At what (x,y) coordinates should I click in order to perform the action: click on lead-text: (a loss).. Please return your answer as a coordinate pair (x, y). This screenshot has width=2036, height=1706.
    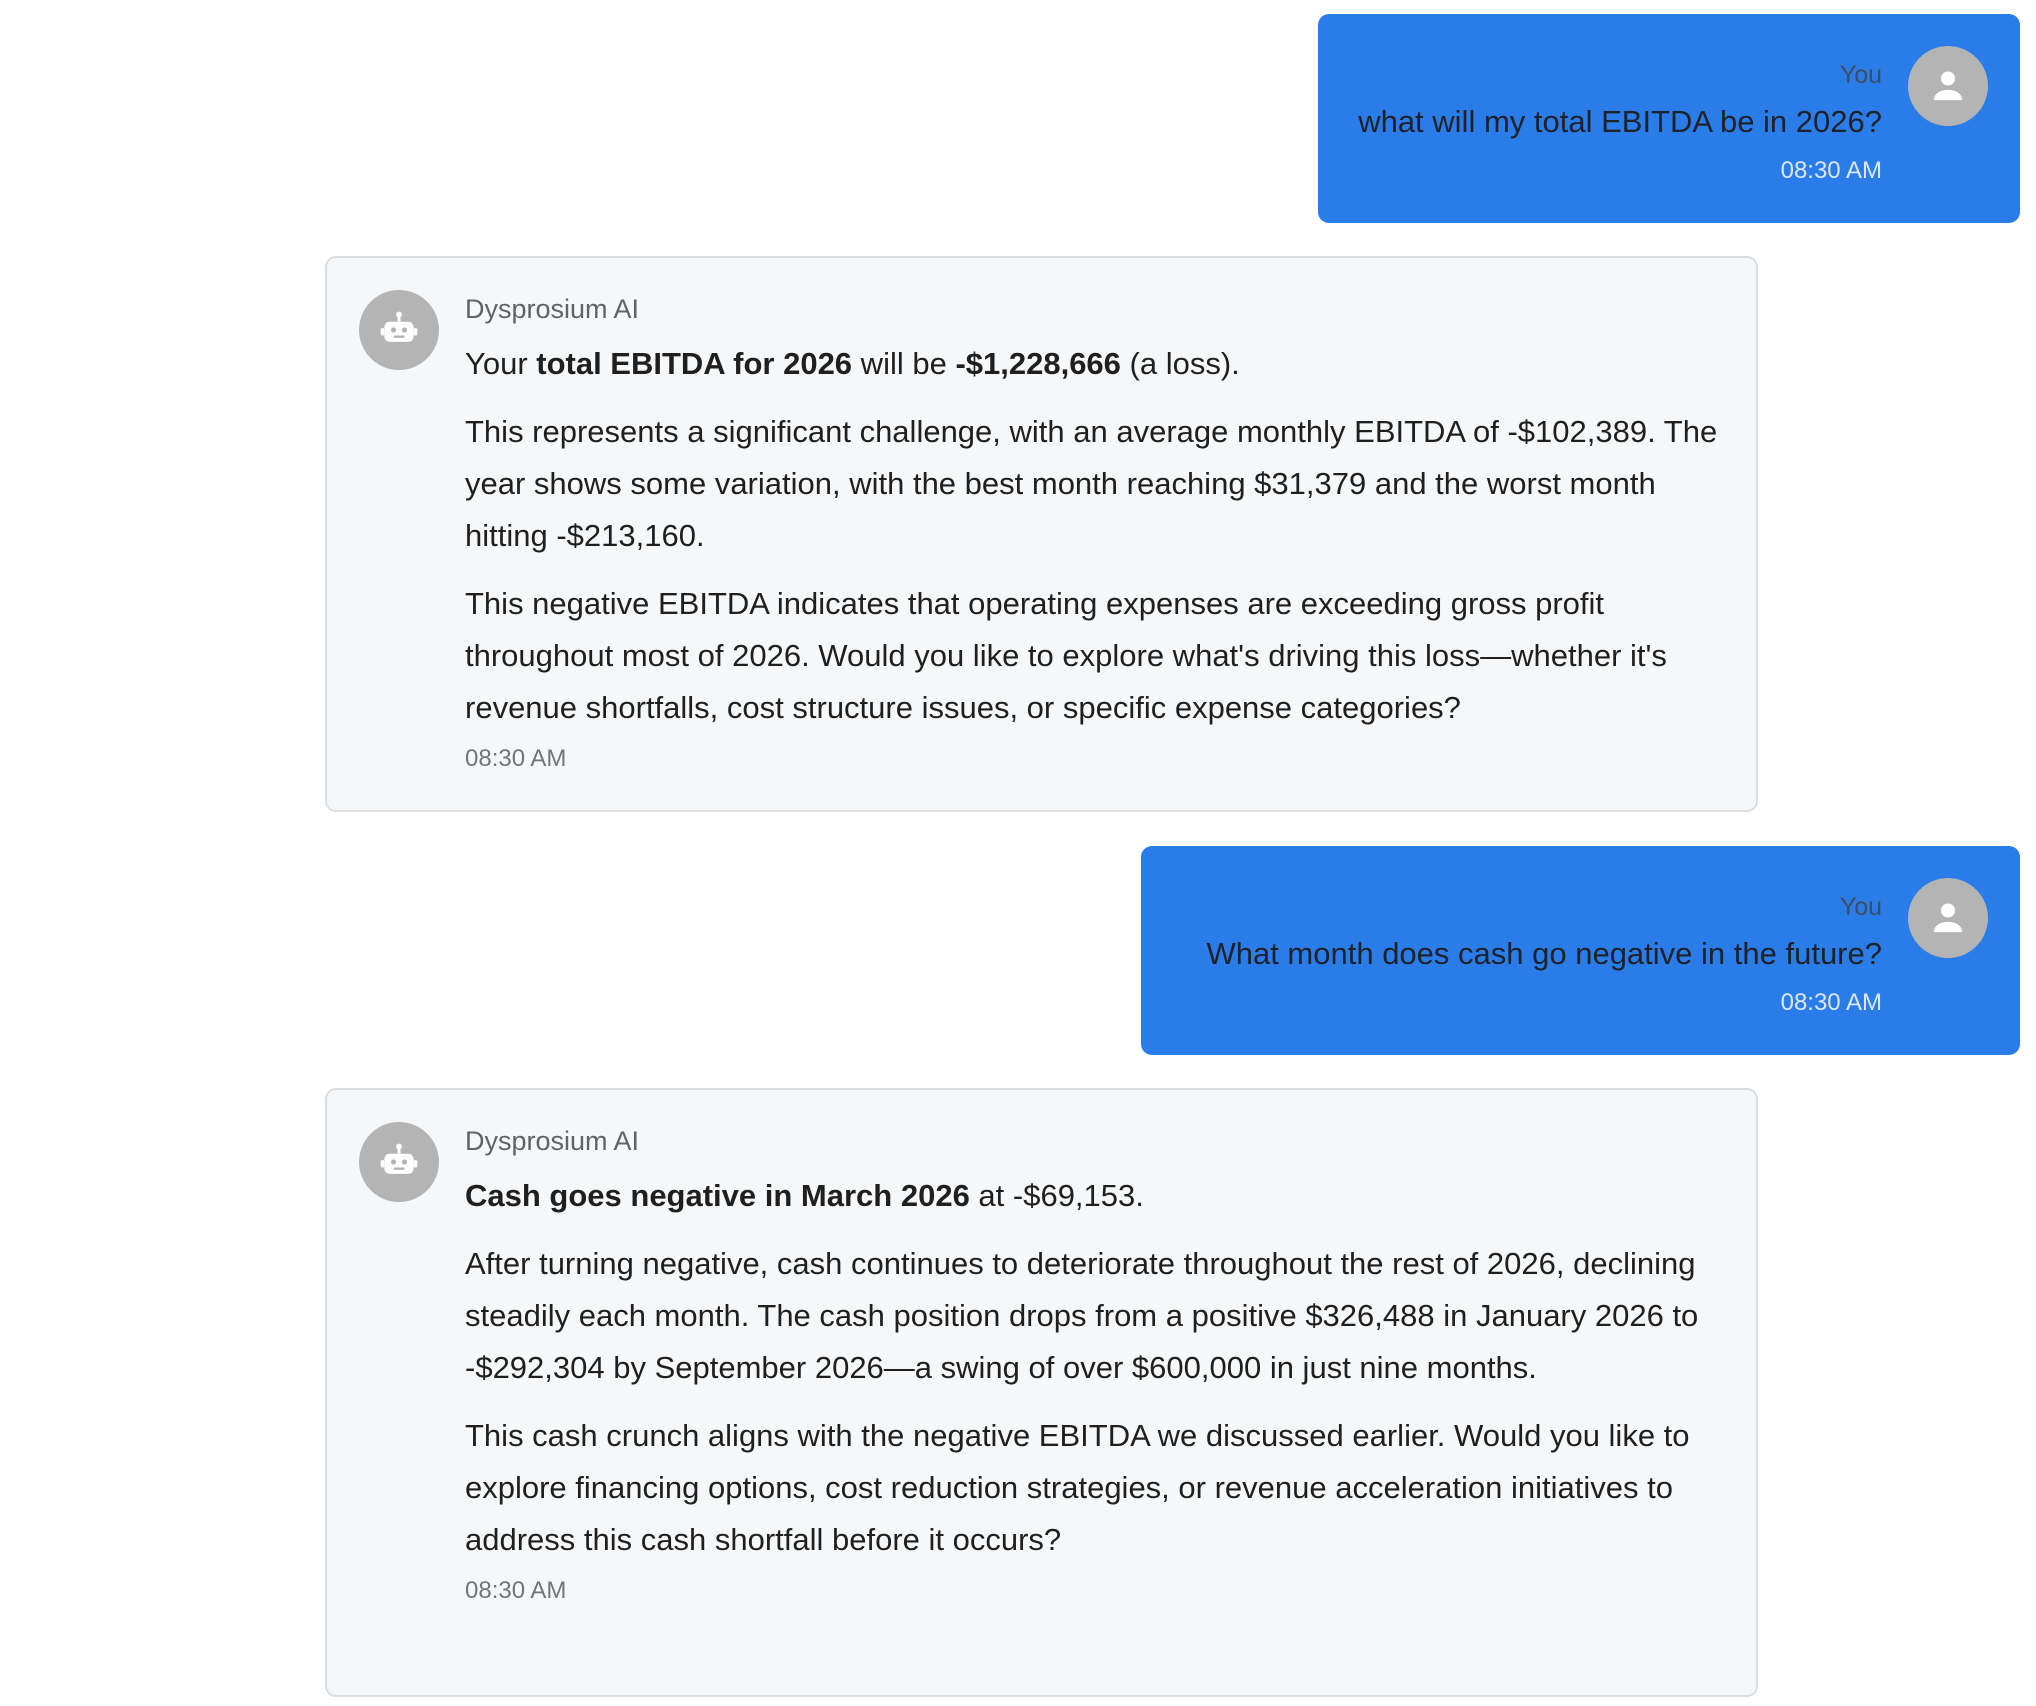
    Looking at the image, I should click on (1180, 363).